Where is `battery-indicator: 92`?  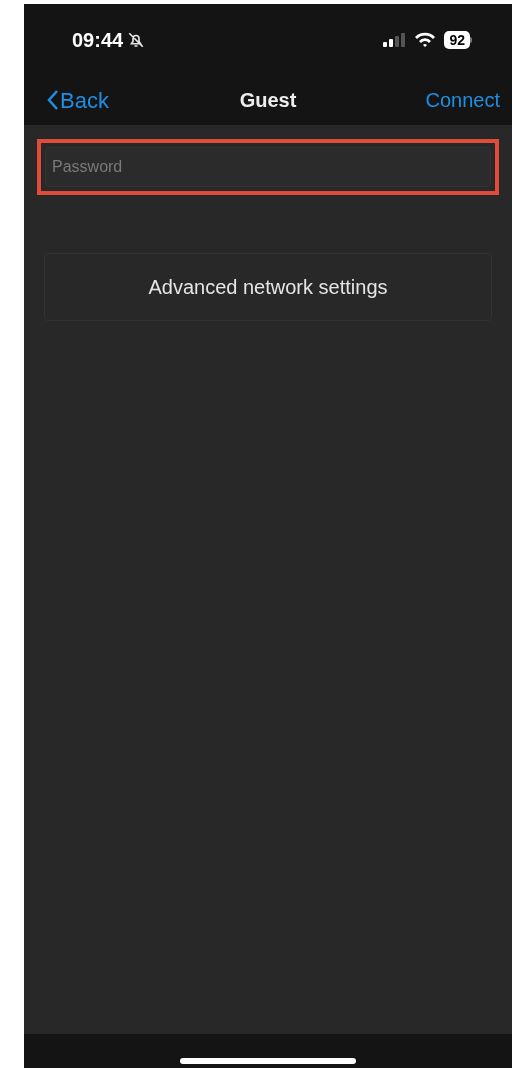
battery-indicator: 92 is located at coordinates (457, 39).